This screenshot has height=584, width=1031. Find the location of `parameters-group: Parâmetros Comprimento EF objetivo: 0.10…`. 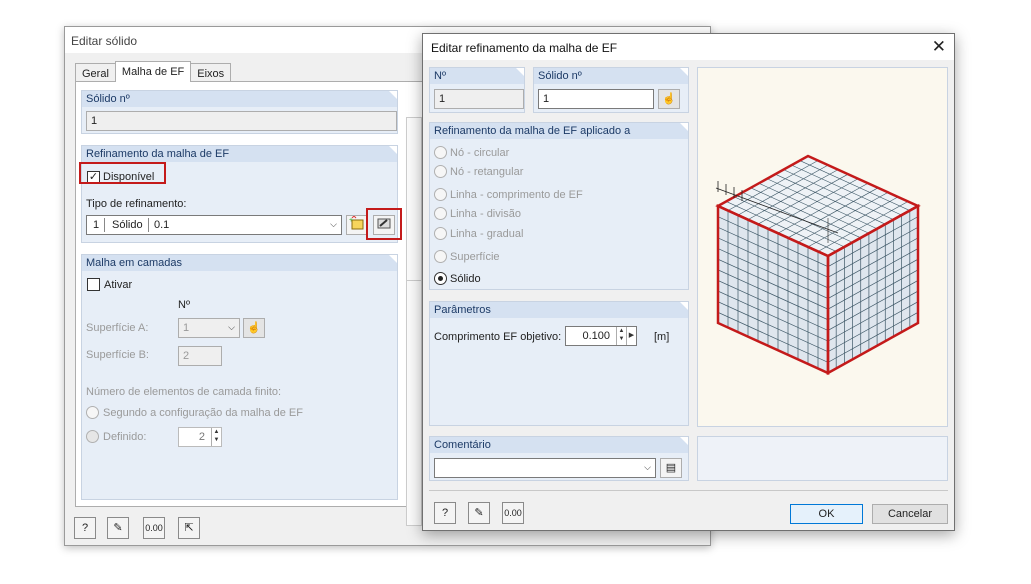

parameters-group: Parâmetros Comprimento EF objetivo: 0.10… is located at coordinates (559, 363).